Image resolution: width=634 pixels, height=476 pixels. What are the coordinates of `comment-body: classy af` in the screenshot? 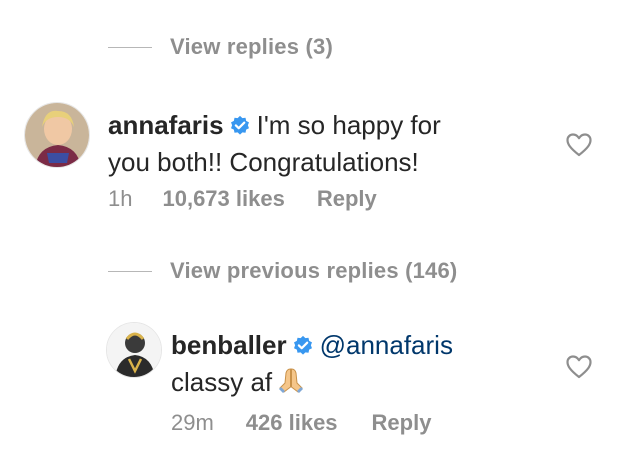 It's located at (222, 382).